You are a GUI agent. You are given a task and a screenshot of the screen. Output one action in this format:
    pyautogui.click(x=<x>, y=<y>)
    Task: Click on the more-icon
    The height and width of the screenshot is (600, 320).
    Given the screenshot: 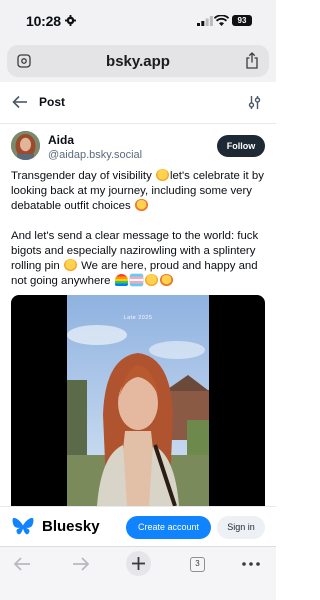 What is the action you would take?
    pyautogui.click(x=251, y=564)
    